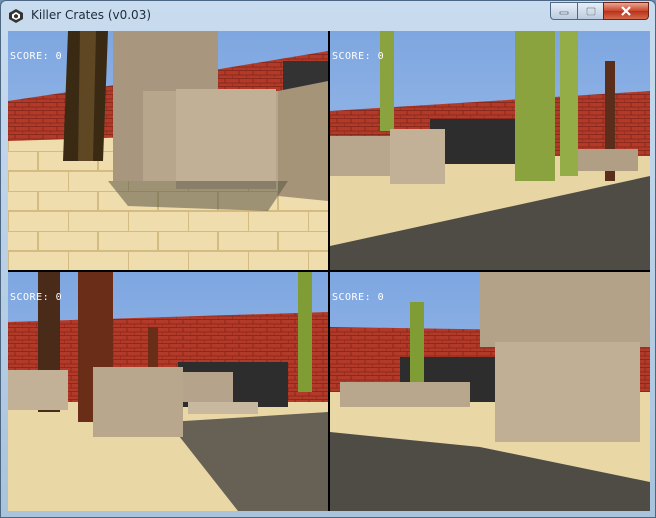 The image size is (656, 518). Describe the element at coordinates (16, 16) in the screenshot. I see `unity-logo-icon` at that location.